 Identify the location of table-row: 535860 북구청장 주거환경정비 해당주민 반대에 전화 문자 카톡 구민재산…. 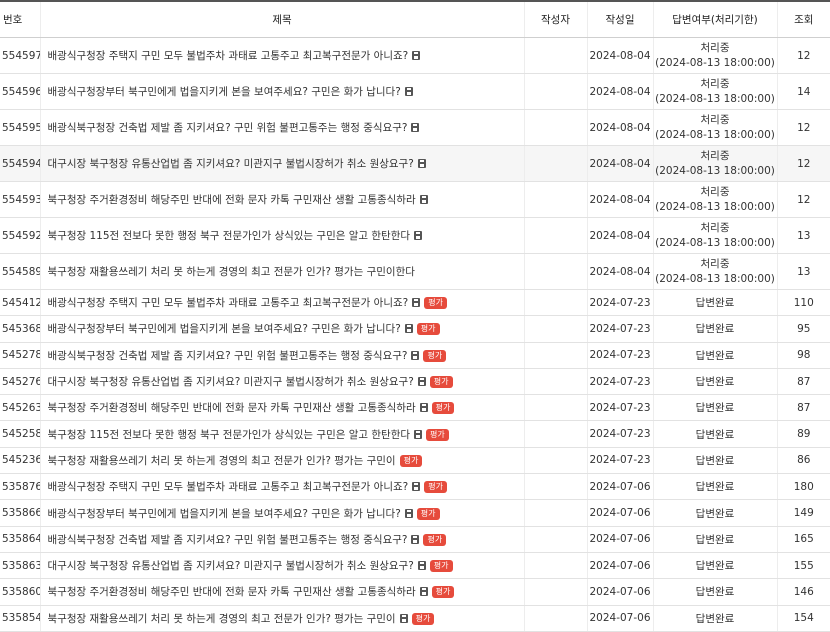
(415, 592).